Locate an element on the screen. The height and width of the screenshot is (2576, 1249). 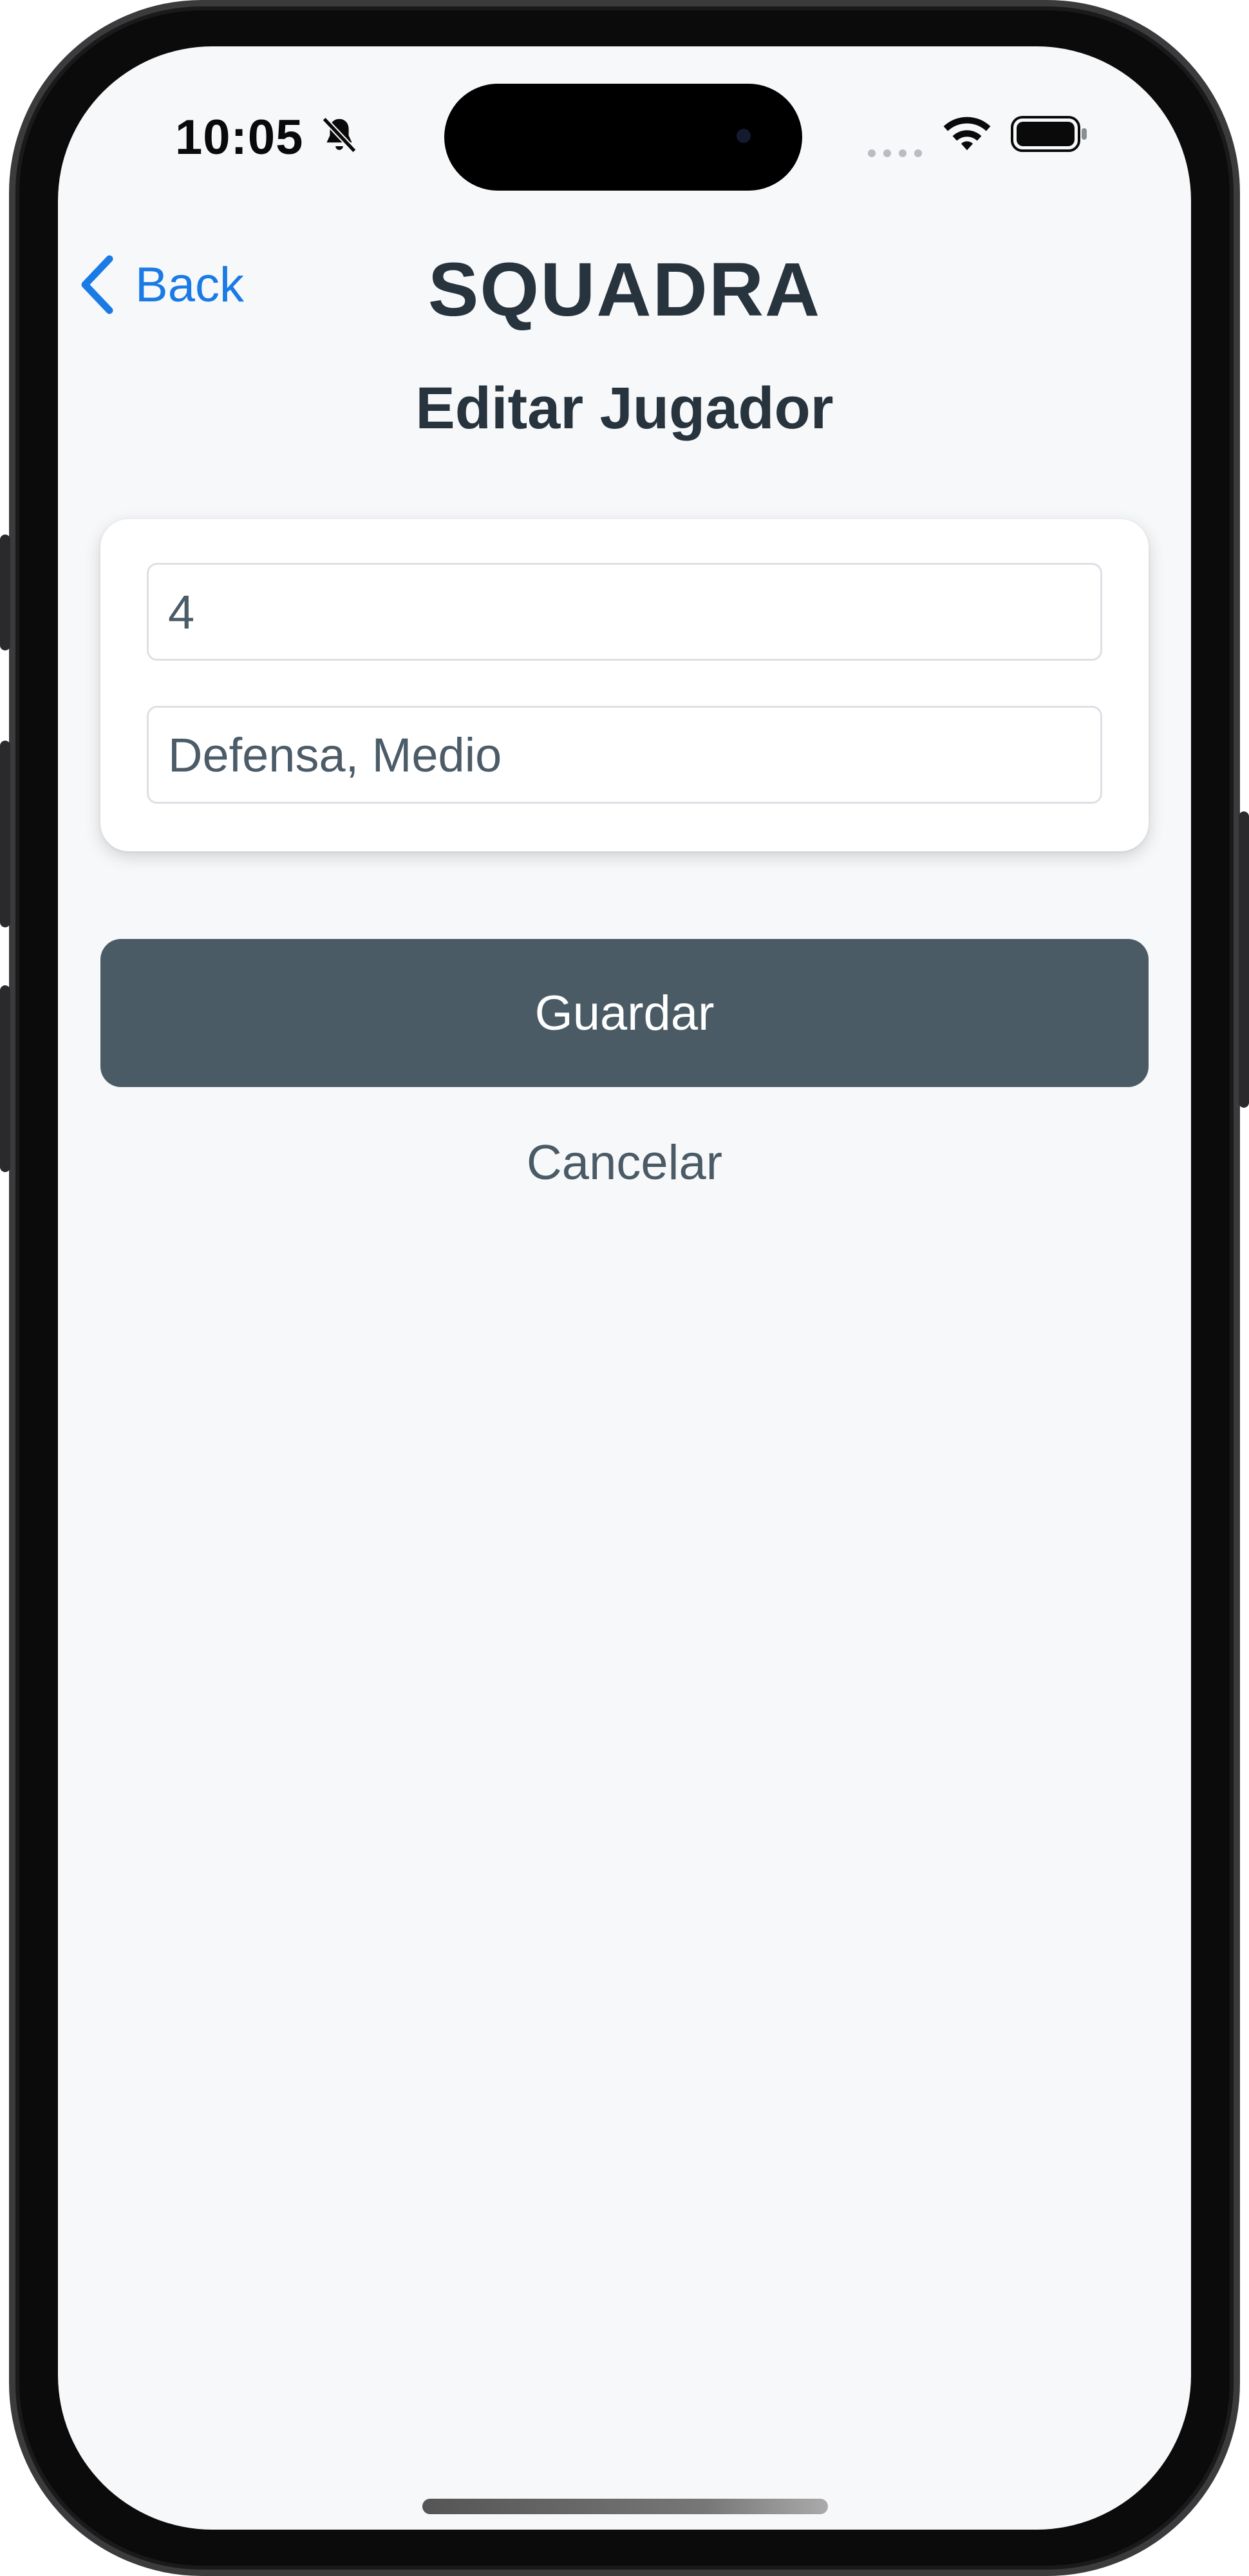
cancel-button: Cancelar is located at coordinates (624, 1163).